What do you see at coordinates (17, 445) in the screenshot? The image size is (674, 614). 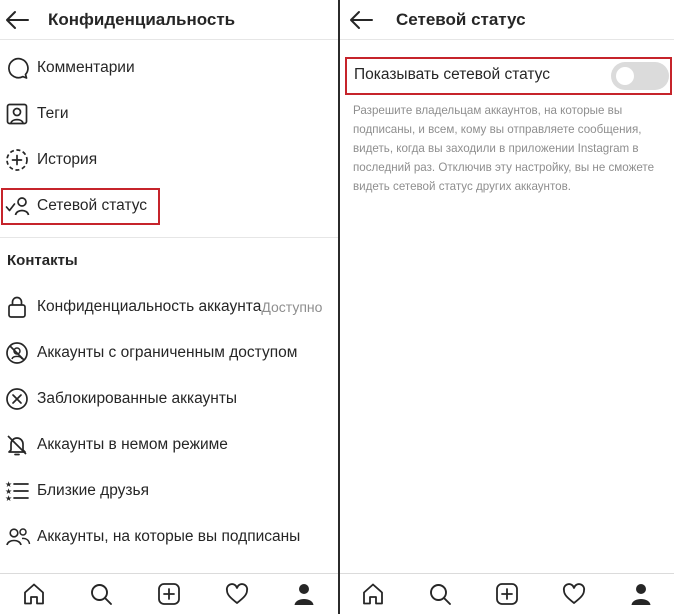 I see `muted-bell-icon` at bounding box center [17, 445].